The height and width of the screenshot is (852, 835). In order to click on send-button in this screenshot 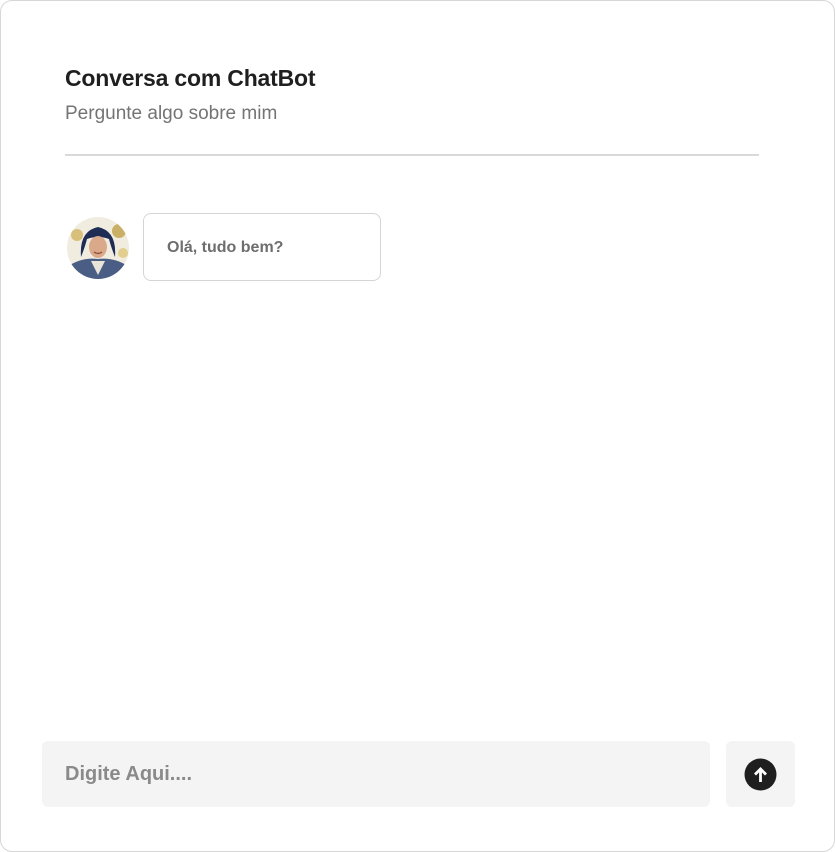, I will do `click(760, 774)`.